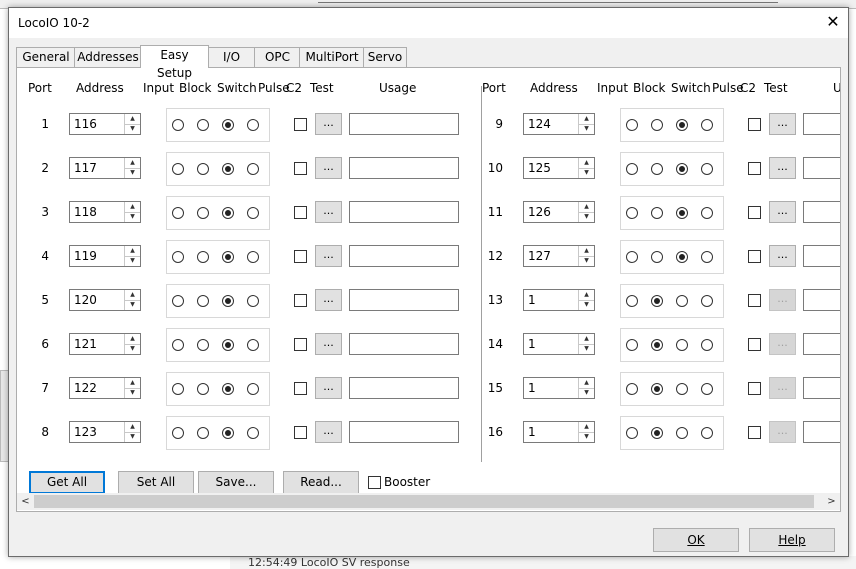  What do you see at coordinates (105, 256) in the screenshot?
I see `address-spinner: 119 ▲ ▼` at bounding box center [105, 256].